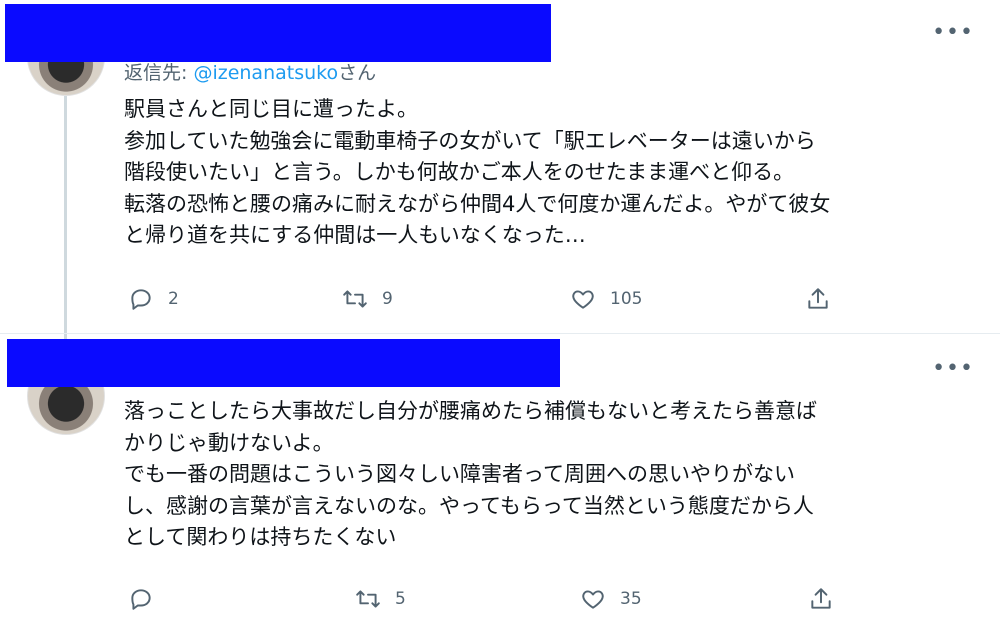 This screenshot has width=1000, height=635. I want to click on reply-button, so click(148, 599).